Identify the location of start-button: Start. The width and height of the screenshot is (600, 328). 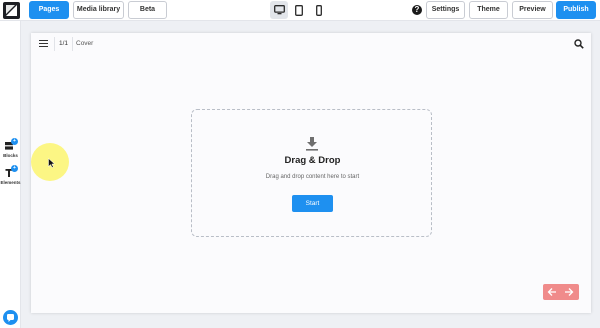
(312, 203).